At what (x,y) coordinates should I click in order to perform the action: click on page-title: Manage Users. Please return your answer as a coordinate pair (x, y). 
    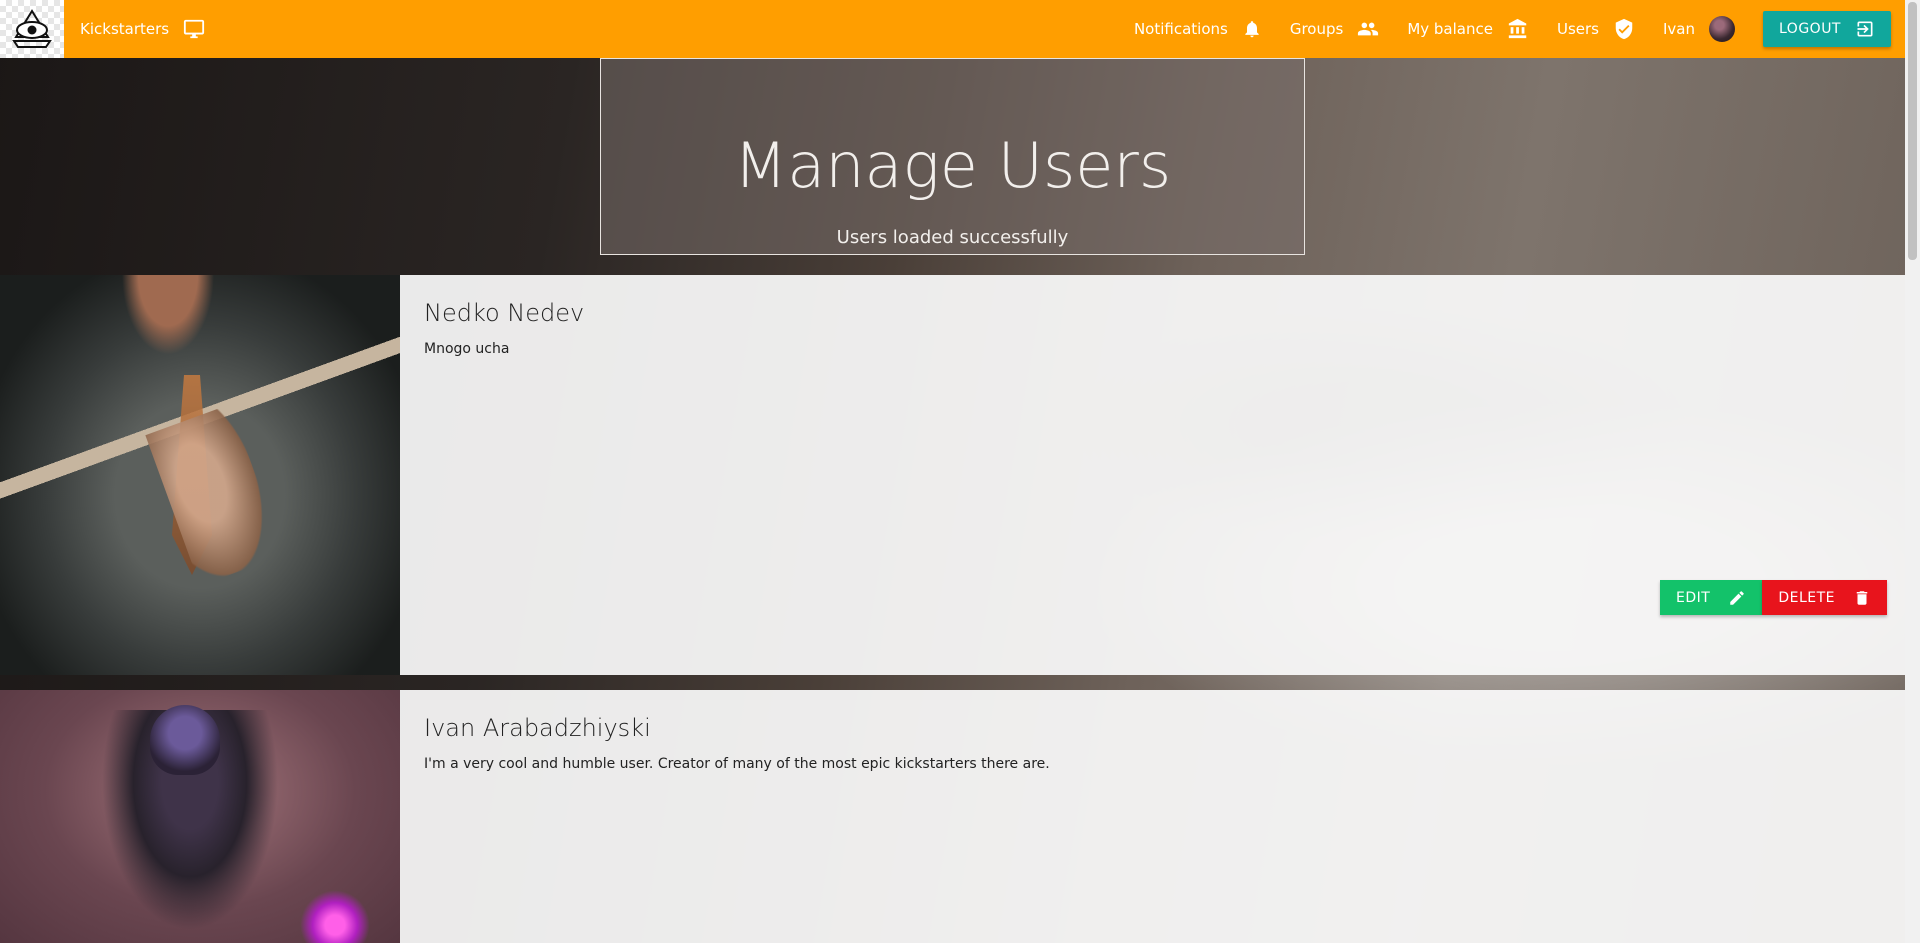
    Looking at the image, I should click on (952, 165).